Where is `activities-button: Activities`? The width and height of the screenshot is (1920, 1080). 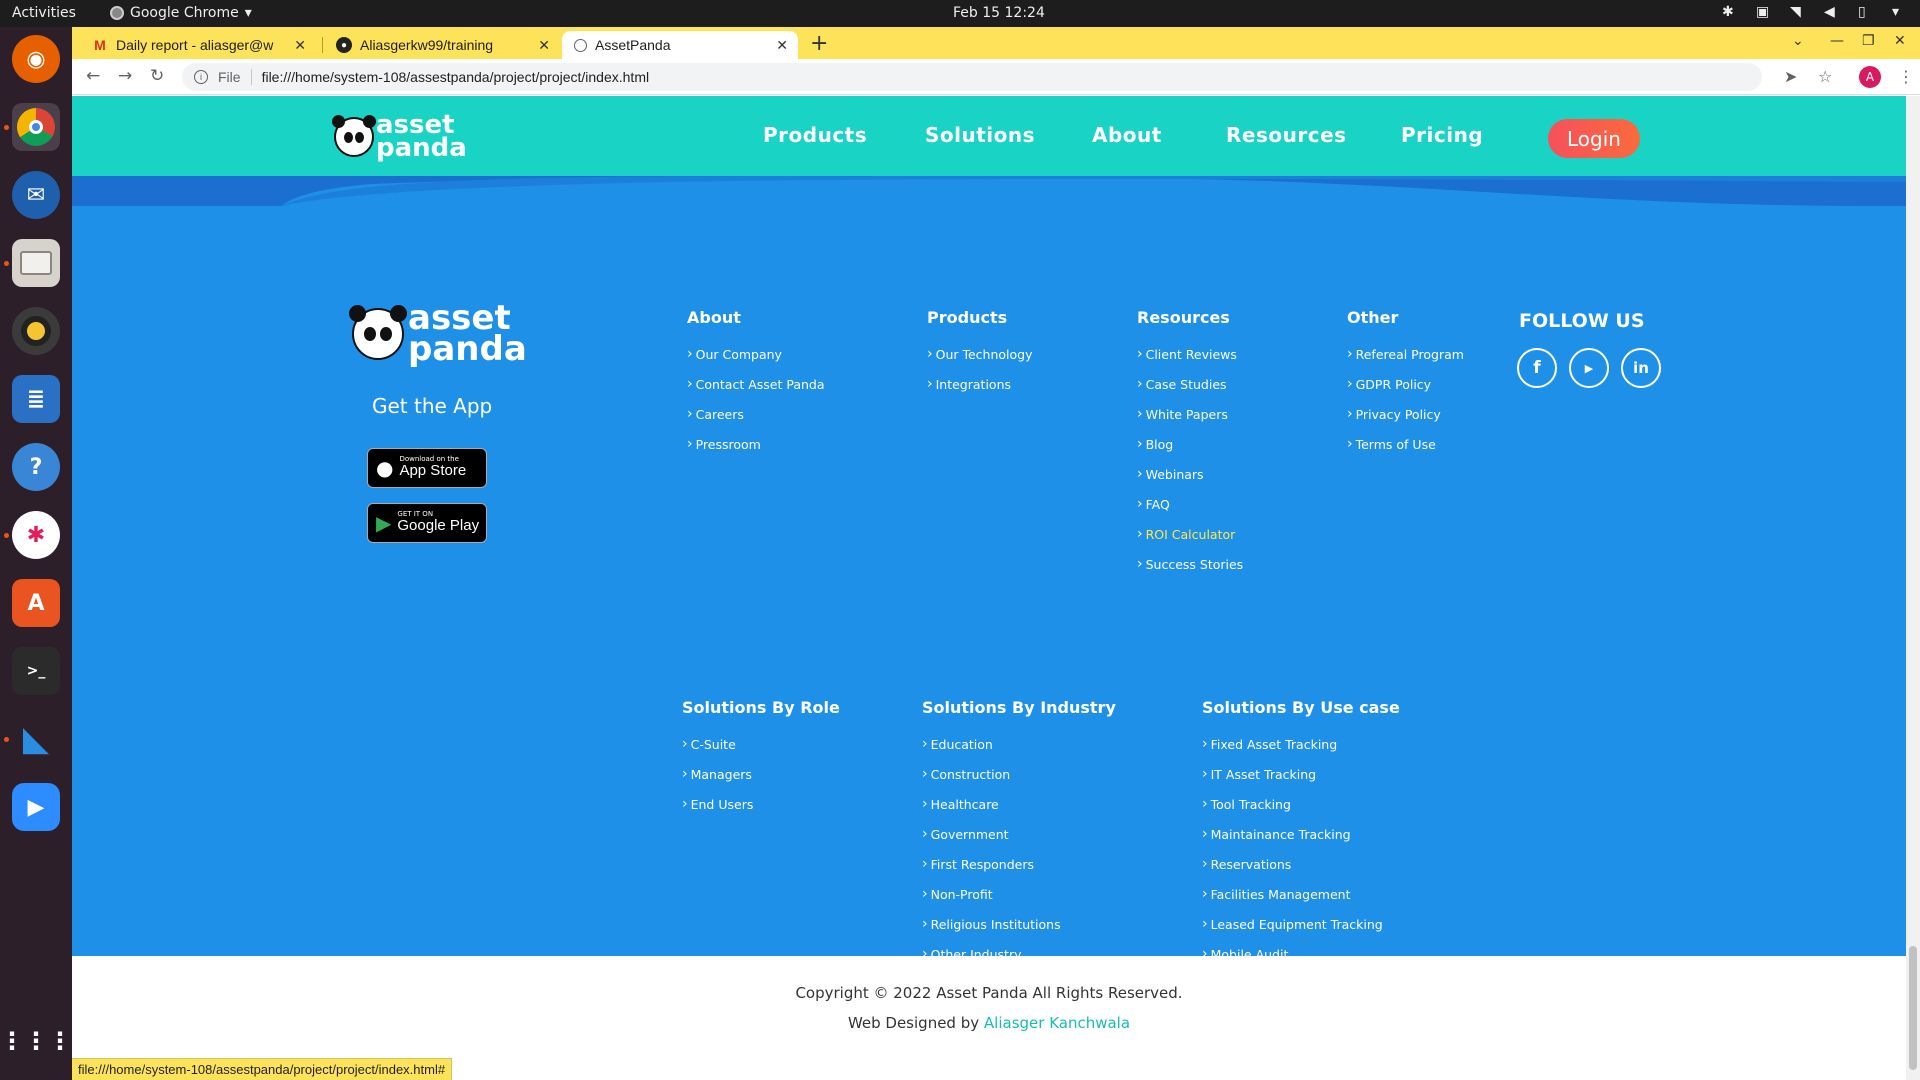 activities-button: Activities is located at coordinates (44, 13).